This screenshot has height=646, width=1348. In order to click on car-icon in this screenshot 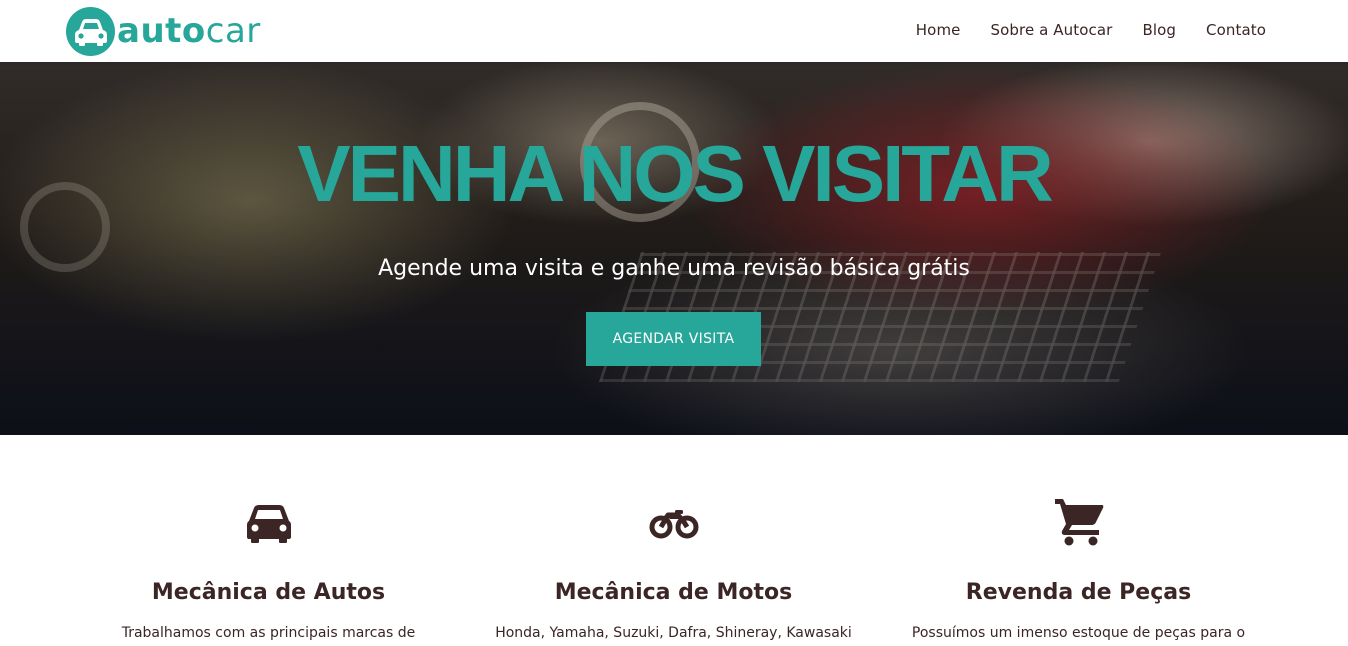, I will do `click(269, 521)`.